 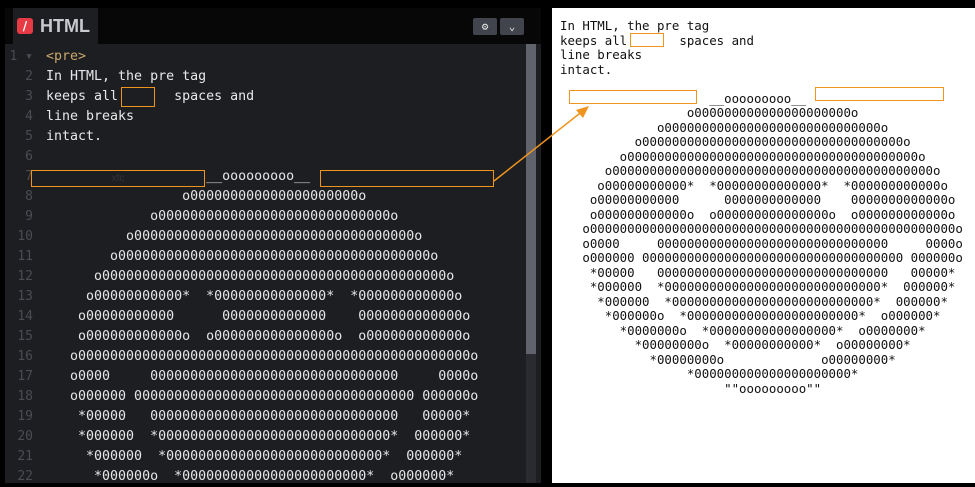 I want to click on connector-arrow, so click(x=541, y=144).